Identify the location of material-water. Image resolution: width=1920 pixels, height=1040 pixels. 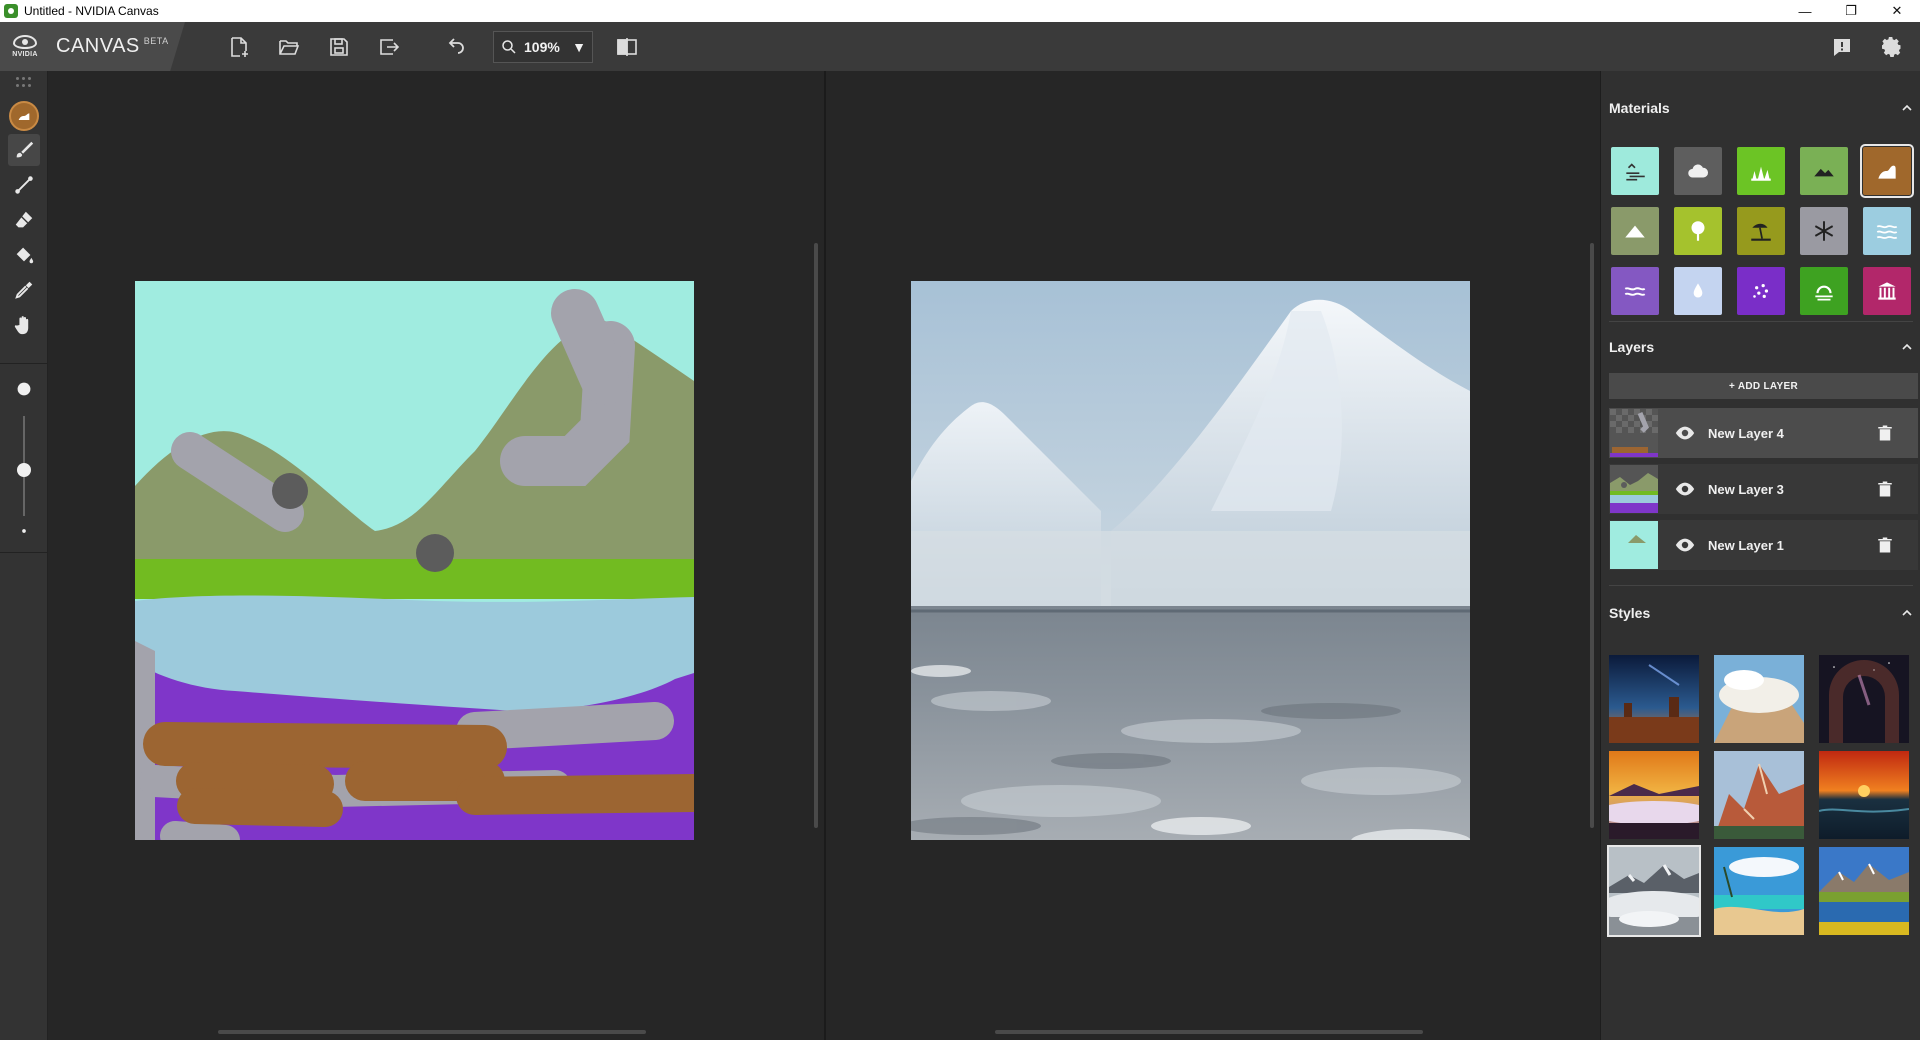
(1698, 291).